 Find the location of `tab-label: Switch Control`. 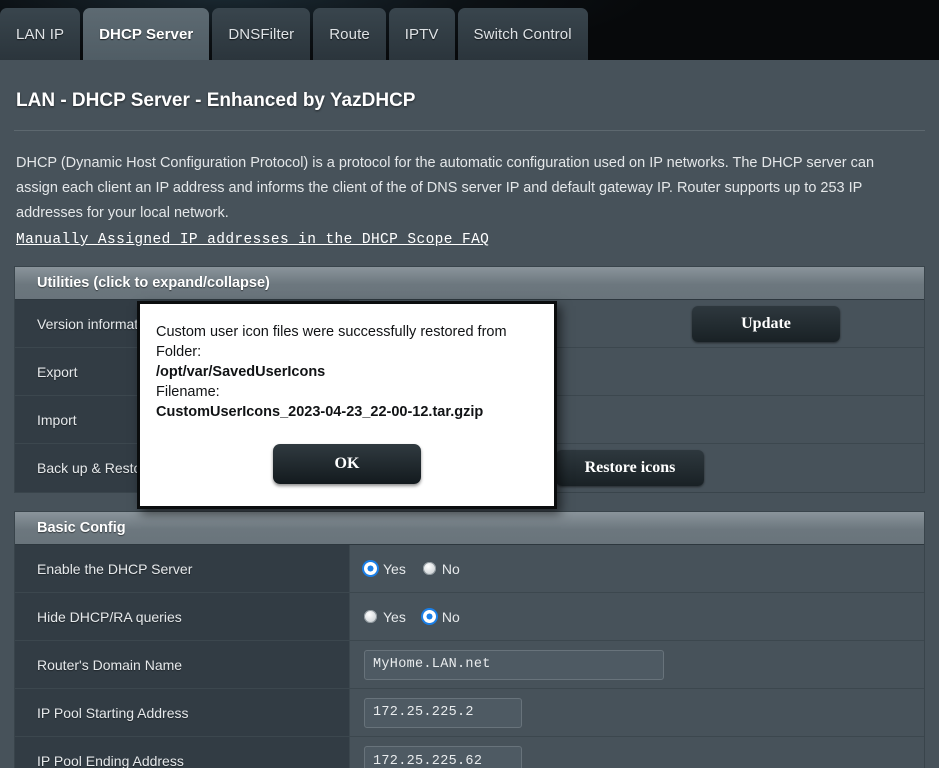

tab-label: Switch Control is located at coordinates (522, 34).